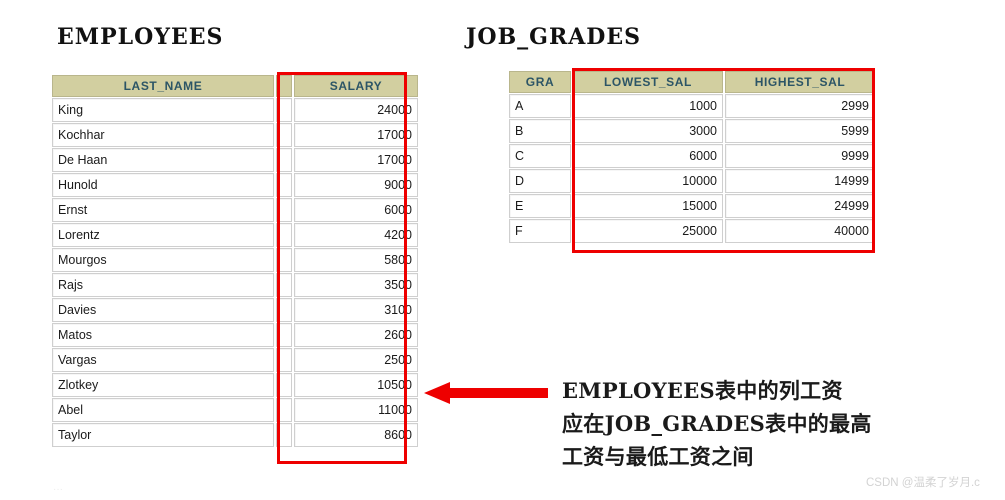 This screenshot has width=1005, height=500. Describe the element at coordinates (163, 285) in the screenshot. I see `cell-last-name: Rajs` at that location.